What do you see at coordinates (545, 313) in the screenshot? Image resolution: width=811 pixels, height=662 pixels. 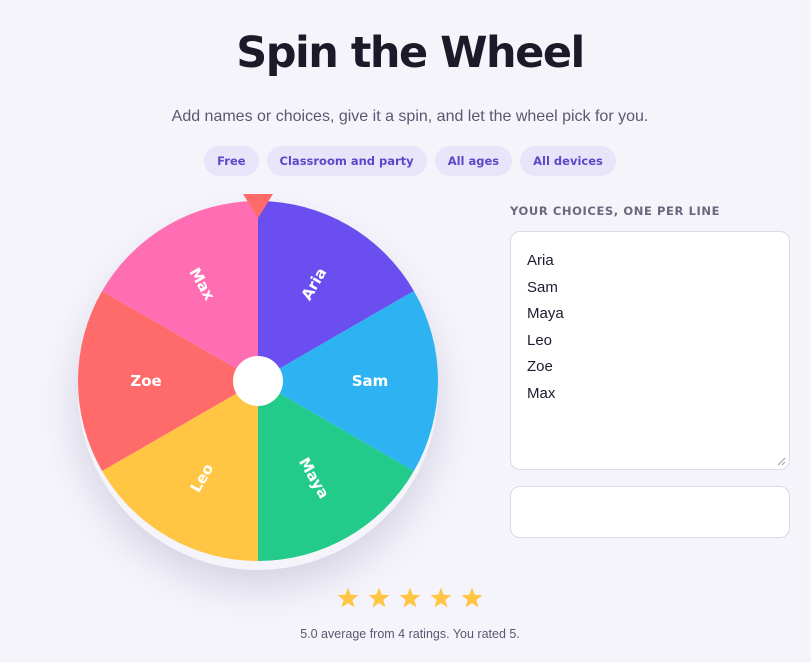 I see `choice-line: Maya` at bounding box center [545, 313].